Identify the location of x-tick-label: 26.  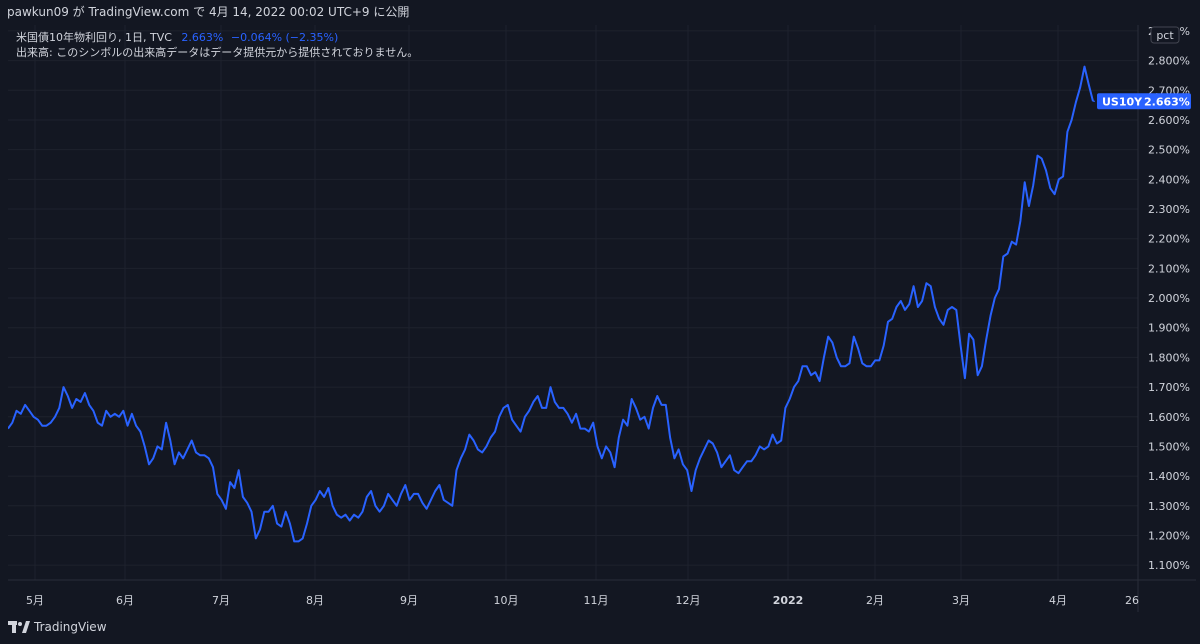
(1132, 600).